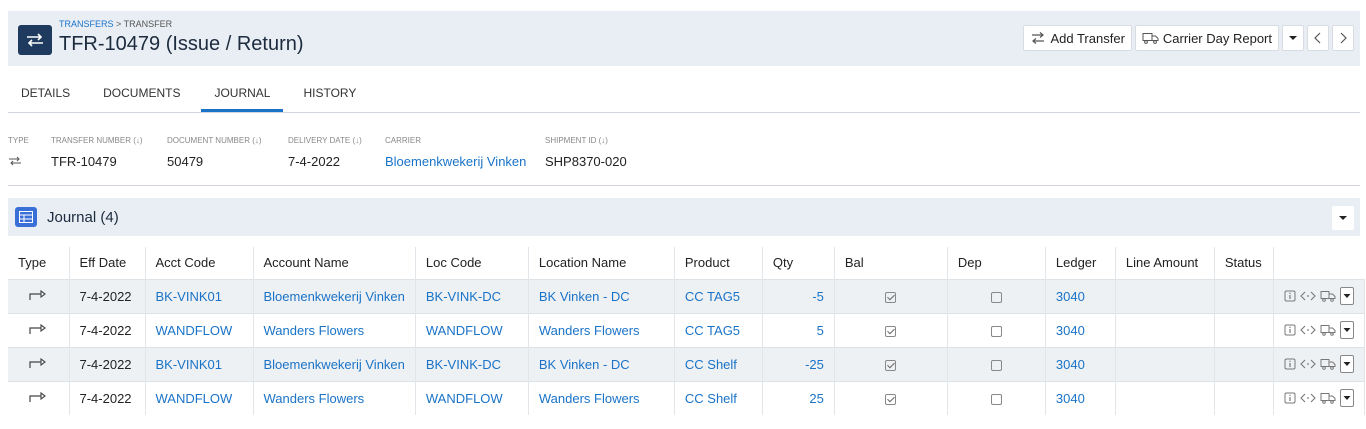 The image size is (1366, 429). What do you see at coordinates (45, 98) in the screenshot?
I see `tab-details: DETAILS` at bounding box center [45, 98].